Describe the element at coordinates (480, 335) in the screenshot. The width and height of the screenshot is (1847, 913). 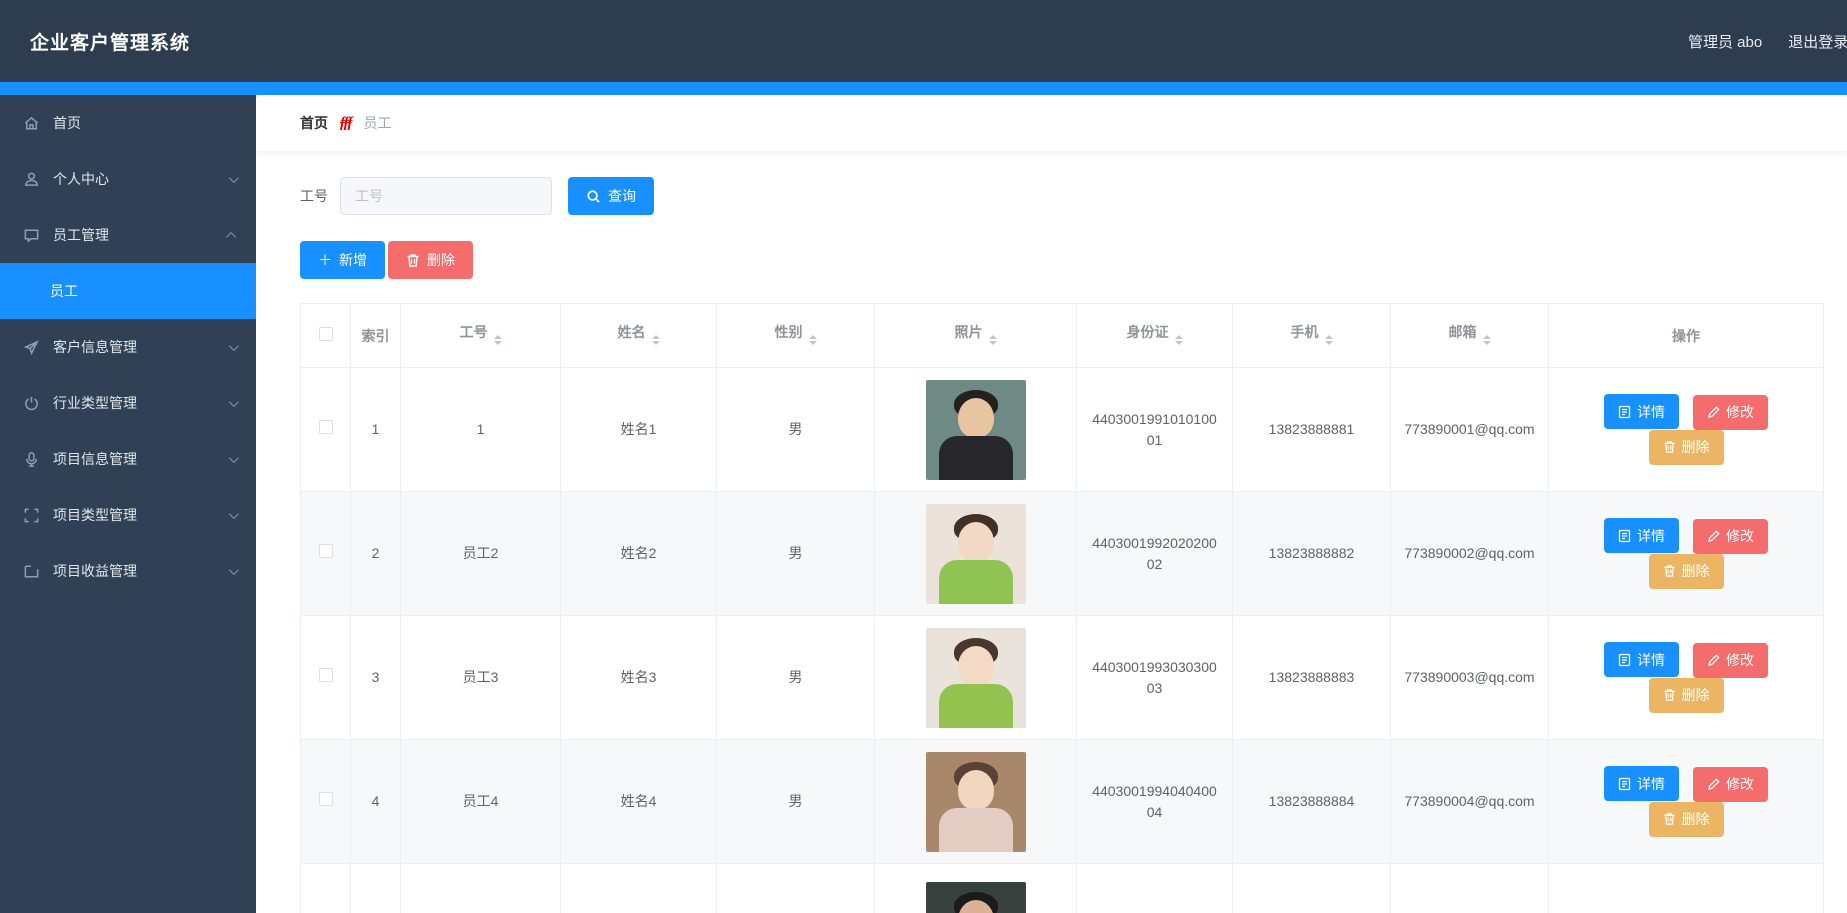
I see `header-emp-no: 工号` at that location.